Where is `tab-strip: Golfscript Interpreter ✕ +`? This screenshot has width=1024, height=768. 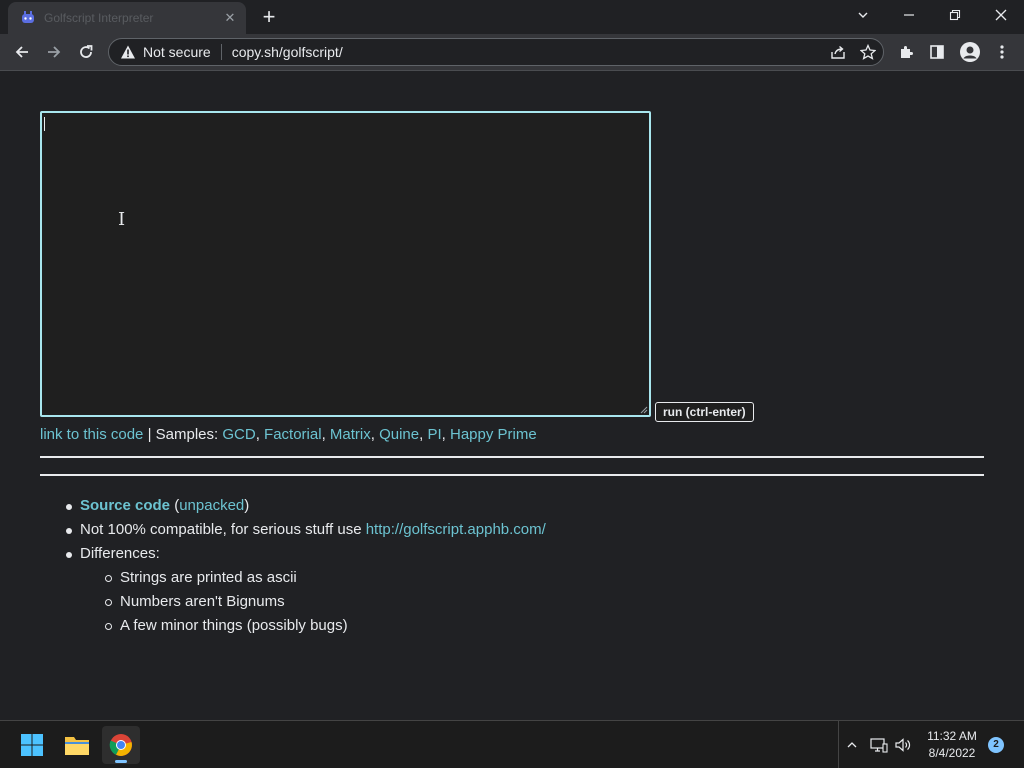 tab-strip: Golfscript Interpreter ✕ + is located at coordinates (512, 17).